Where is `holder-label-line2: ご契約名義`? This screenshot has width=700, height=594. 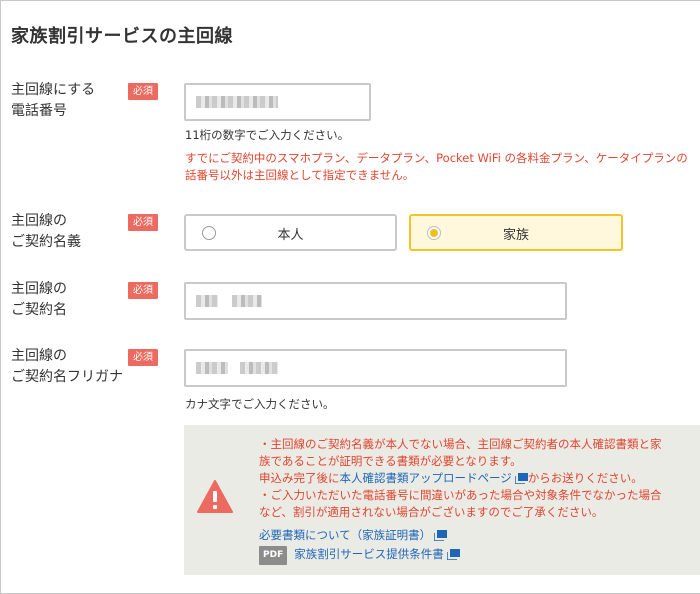 holder-label-line2: ご契約名義 is located at coordinates (46, 242).